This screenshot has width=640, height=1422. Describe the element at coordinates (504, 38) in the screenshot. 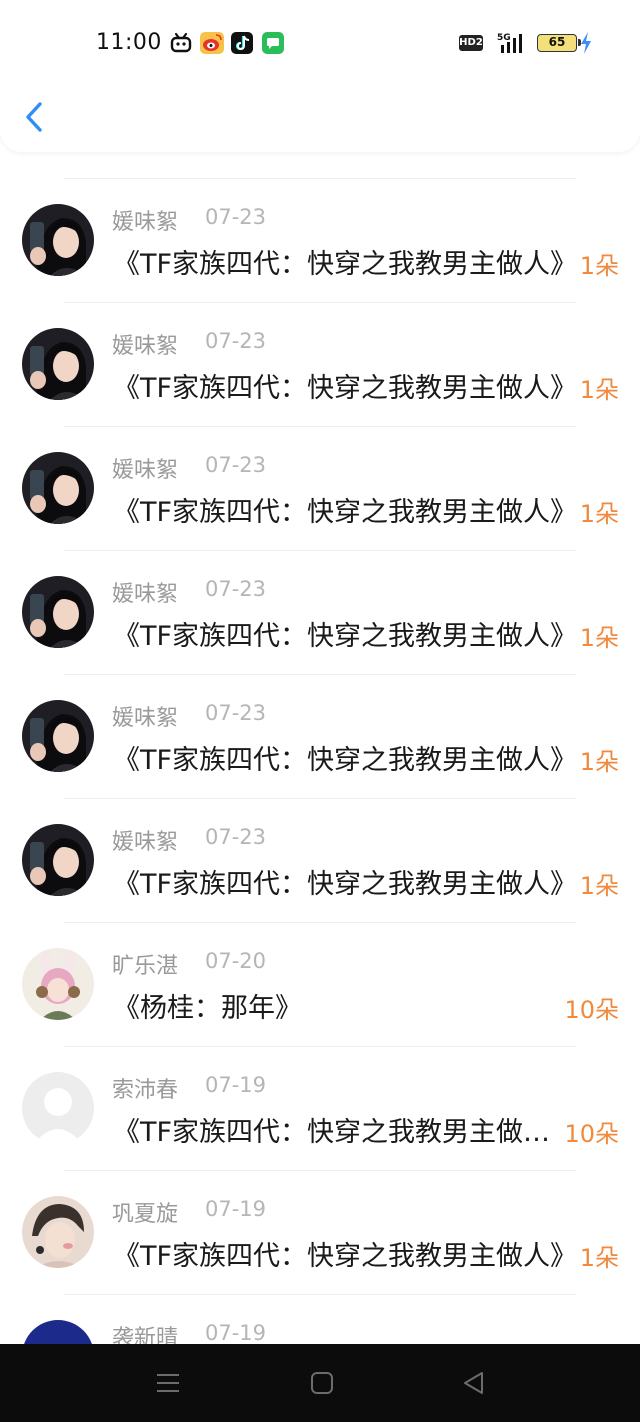

I see `svg-text: 5G` at that location.